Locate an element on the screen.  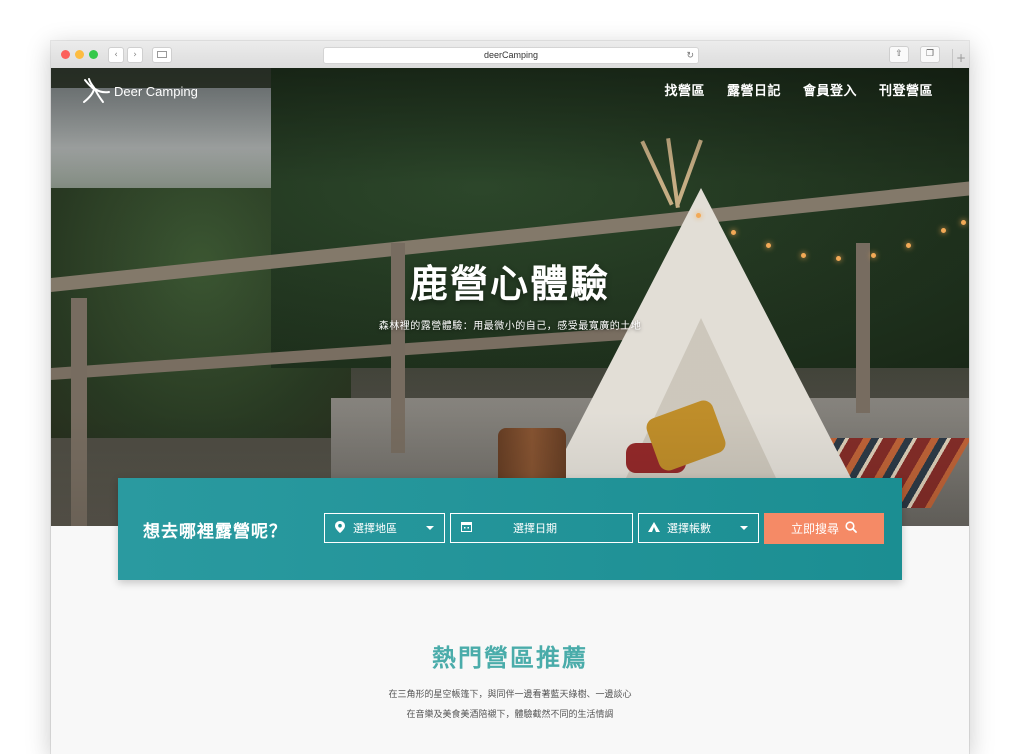
minimize-window-button is located at coordinates (79, 54).